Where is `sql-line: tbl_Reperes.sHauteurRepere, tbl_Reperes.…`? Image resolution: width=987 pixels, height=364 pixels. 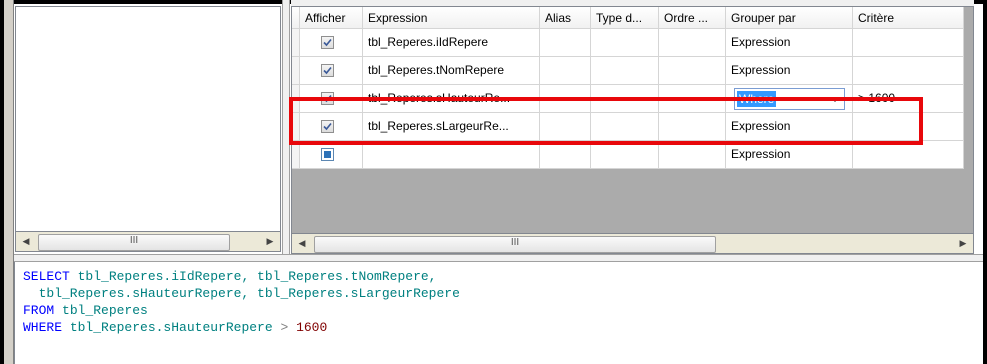 sql-line: tbl_Reperes.sHauteurRepere, tbl_Reperes.… is located at coordinates (503, 293).